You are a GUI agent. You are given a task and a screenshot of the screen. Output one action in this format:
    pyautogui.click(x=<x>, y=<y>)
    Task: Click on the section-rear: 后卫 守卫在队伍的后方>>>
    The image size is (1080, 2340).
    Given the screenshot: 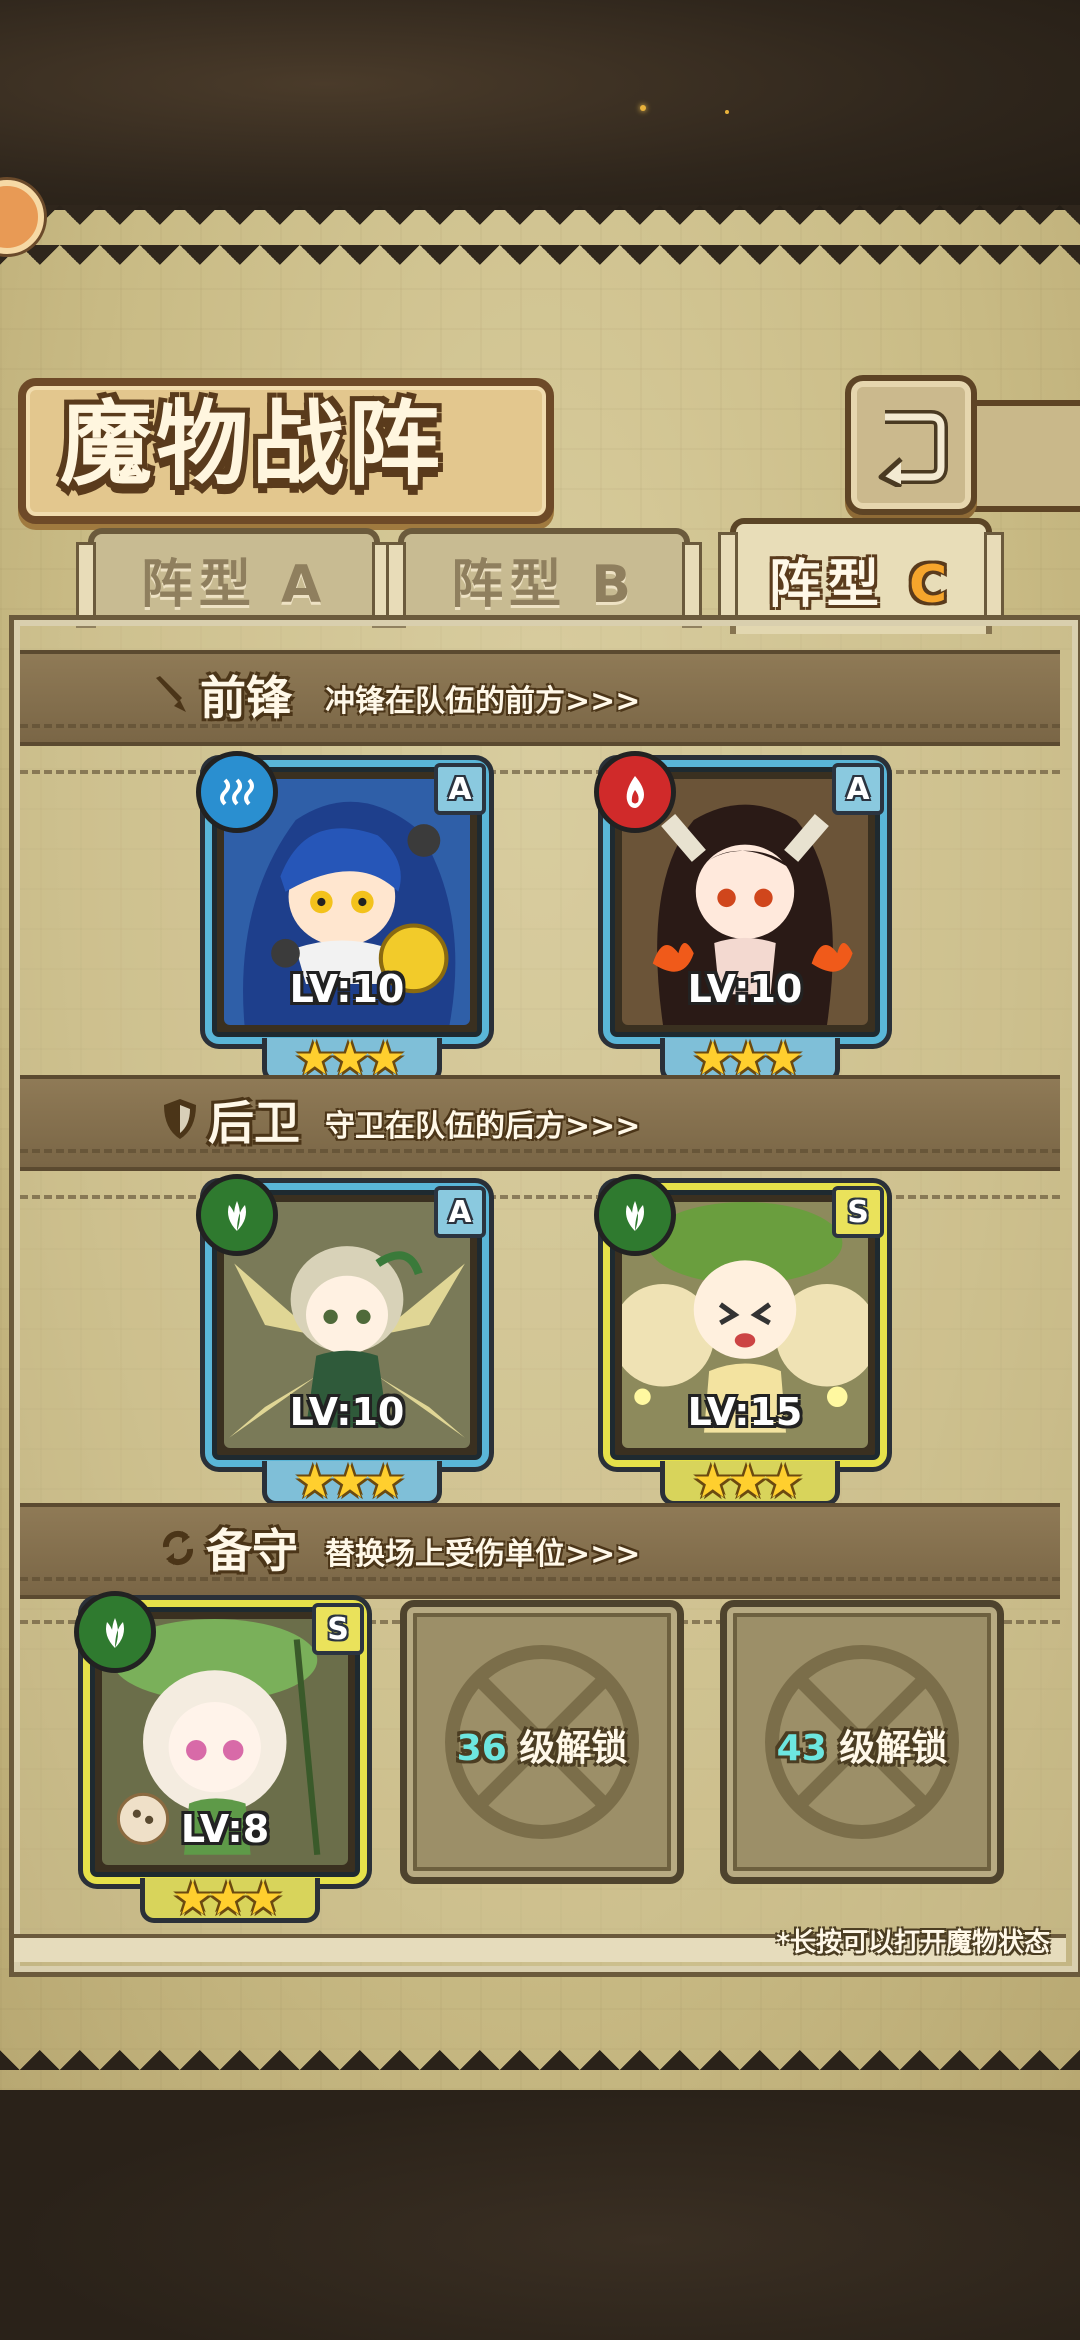 What is the action you would take?
    pyautogui.click(x=540, y=1123)
    